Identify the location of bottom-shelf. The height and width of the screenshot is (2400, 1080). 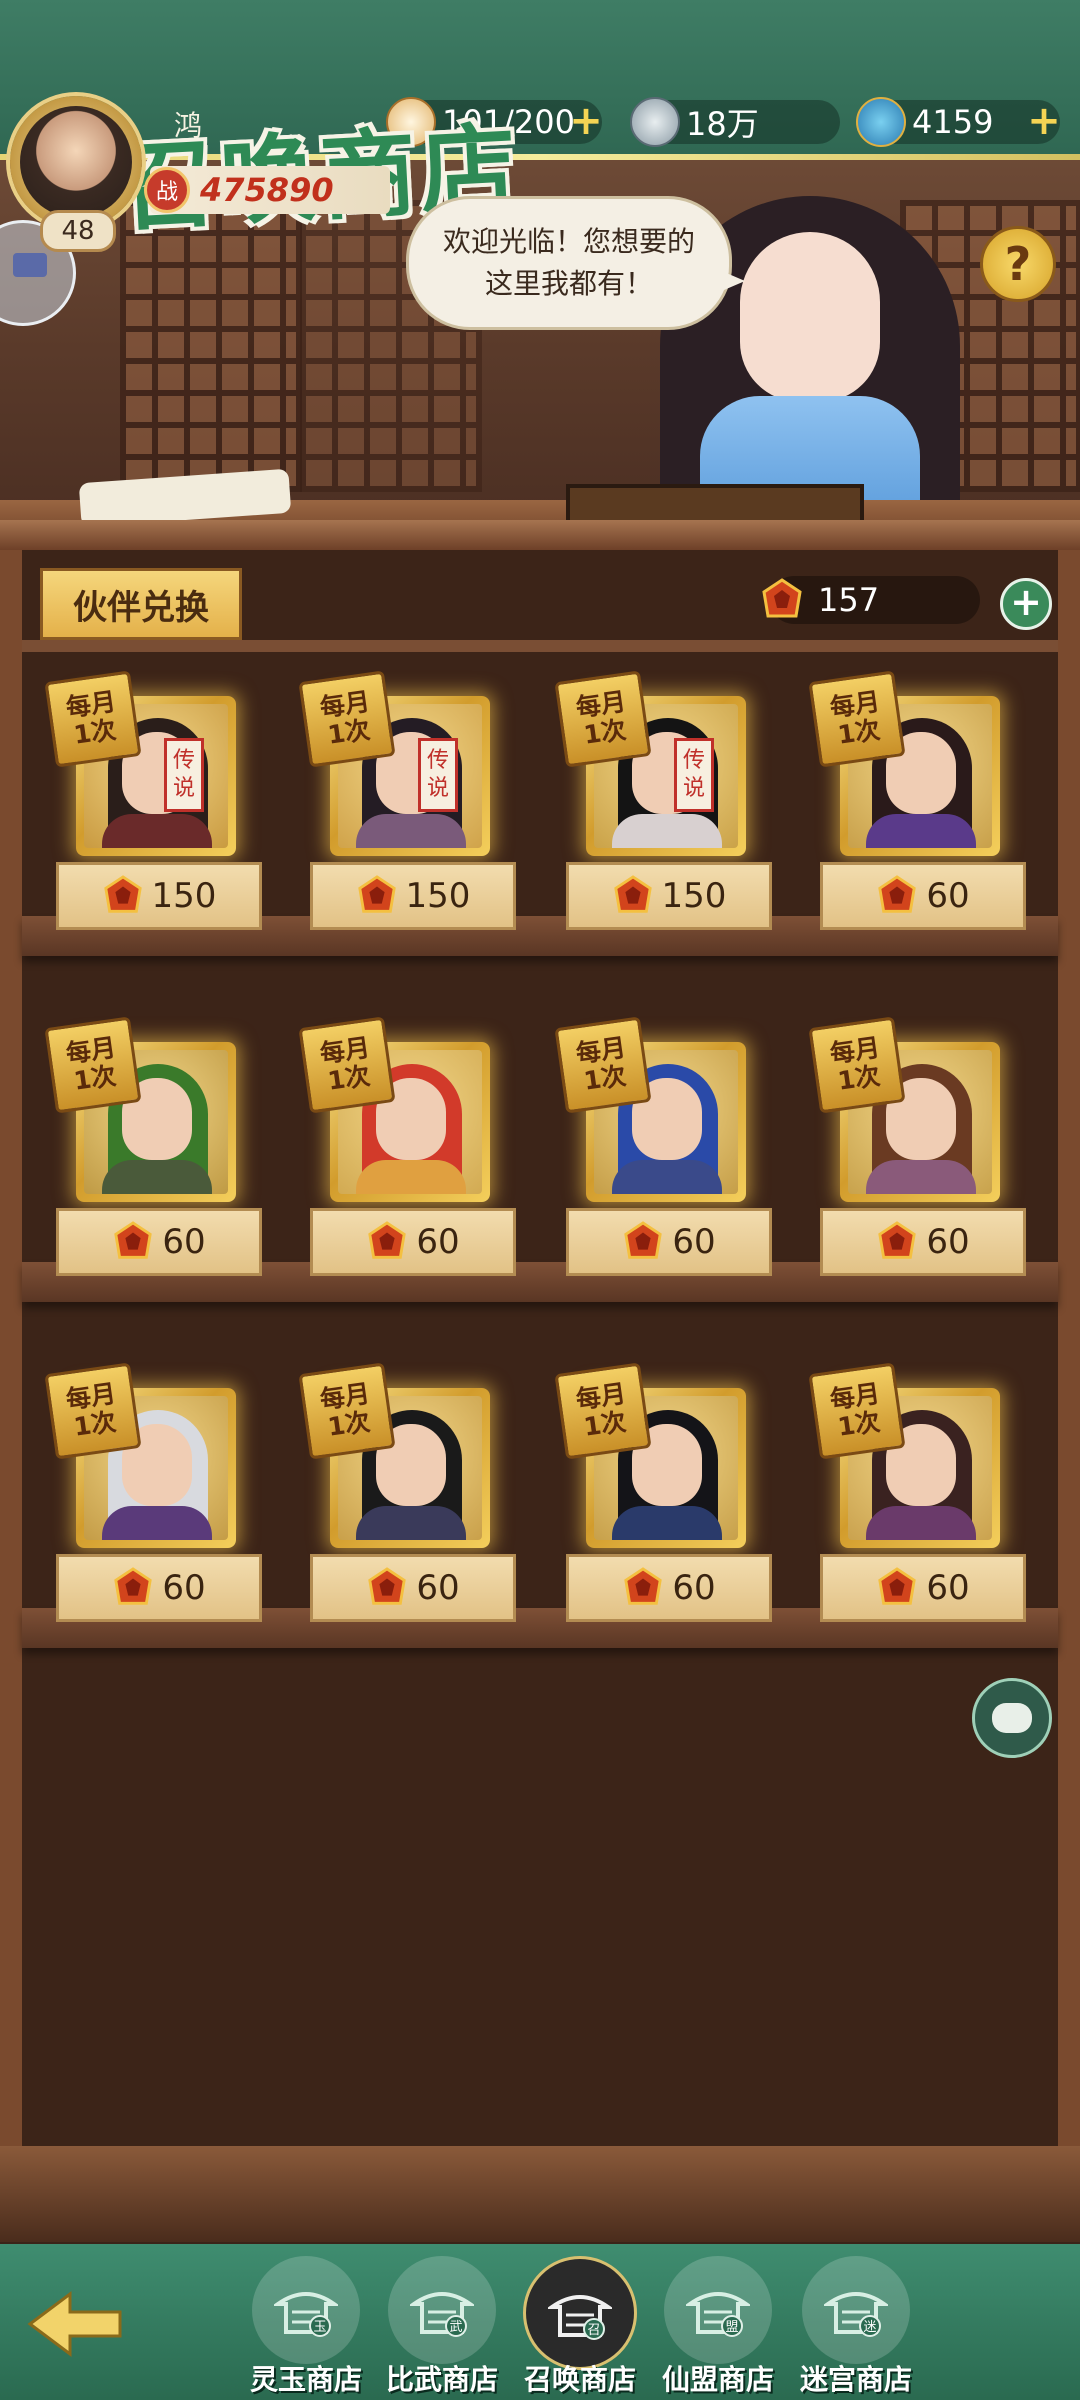
(540, 2194).